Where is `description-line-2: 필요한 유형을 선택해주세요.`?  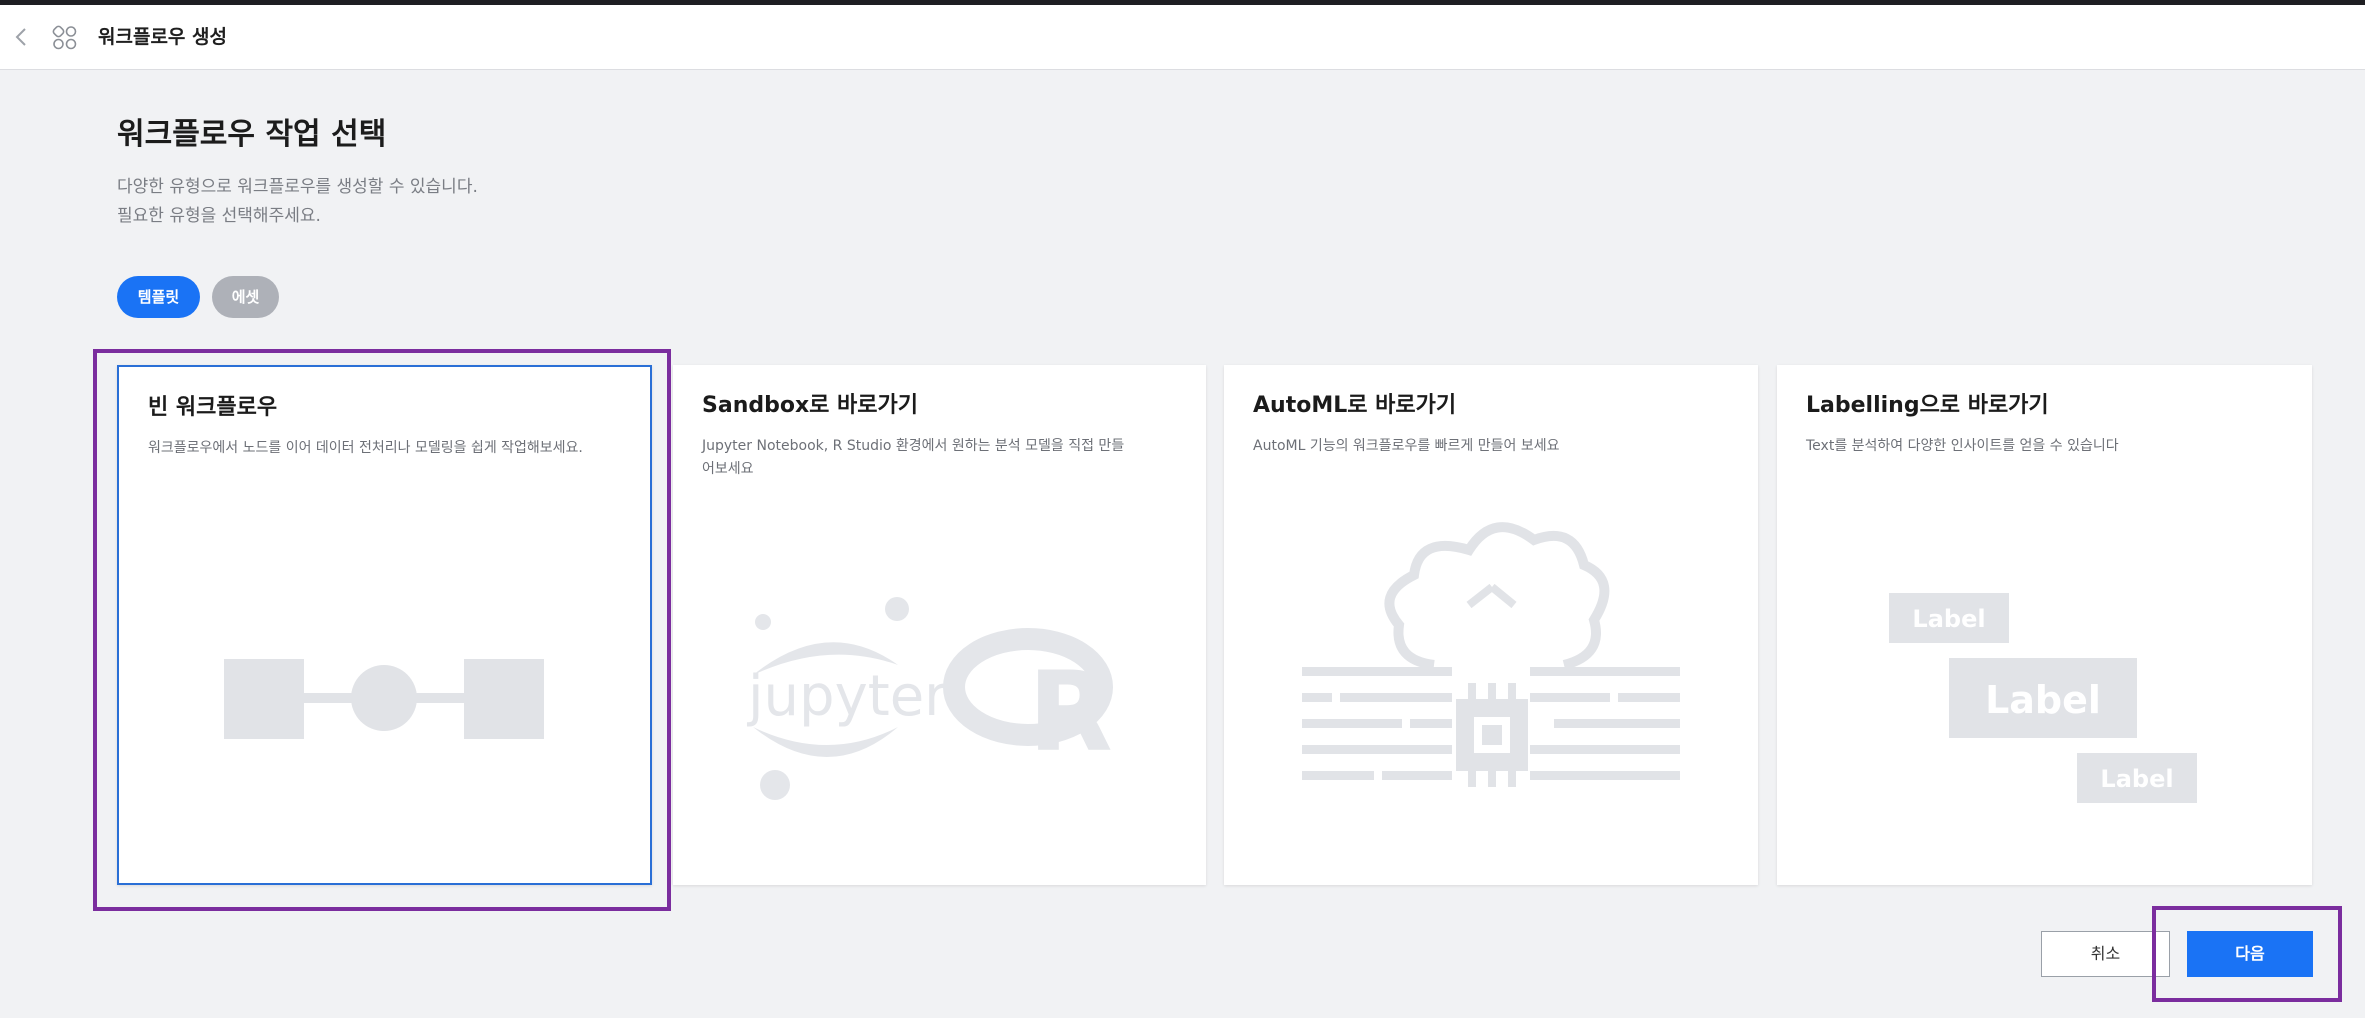
description-line-2: 필요한 유형을 선택해주세요. is located at coordinates (219, 216).